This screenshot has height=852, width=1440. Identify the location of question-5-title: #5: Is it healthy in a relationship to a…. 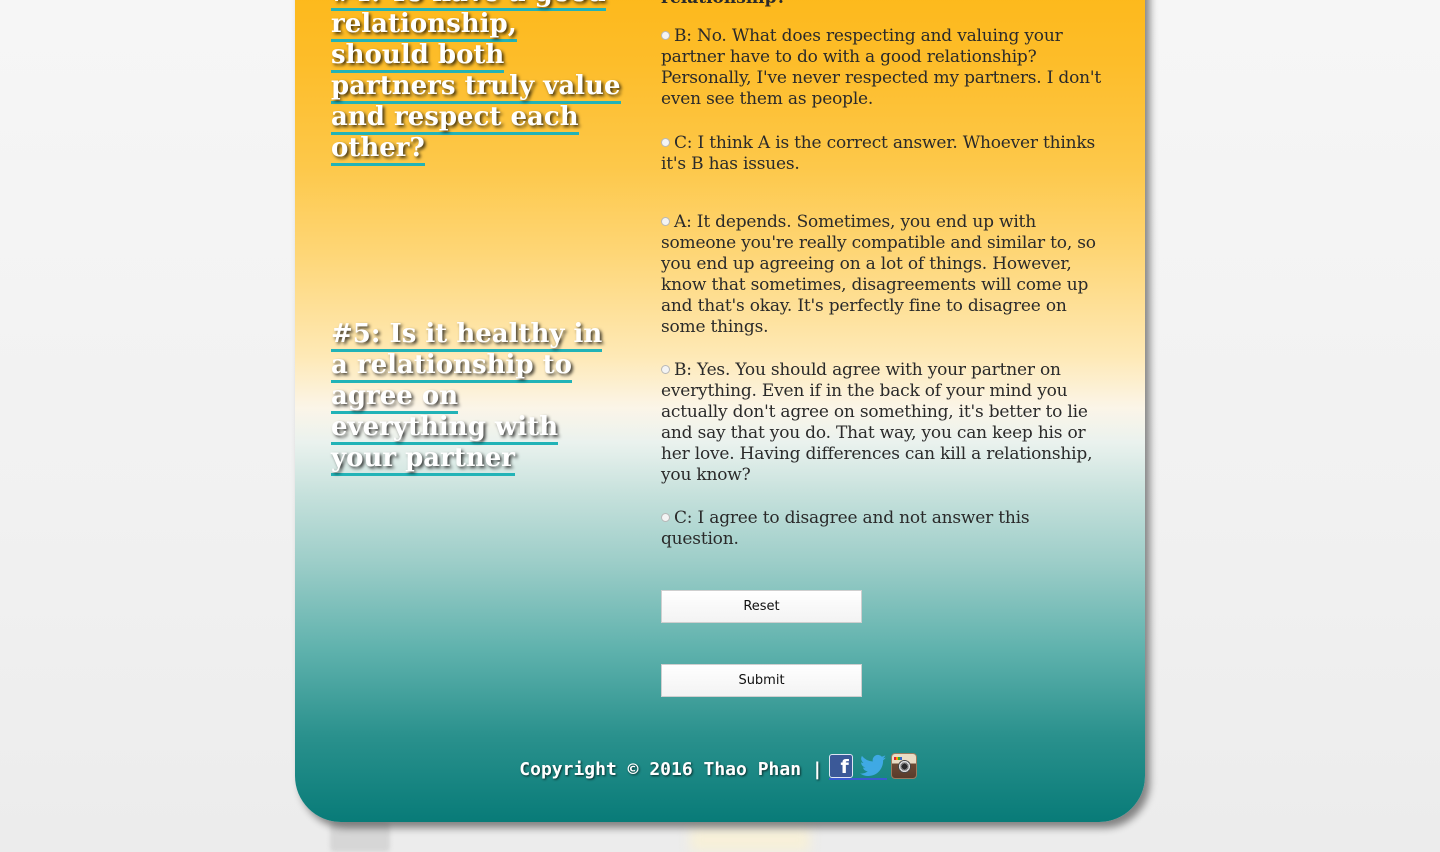
(476, 397).